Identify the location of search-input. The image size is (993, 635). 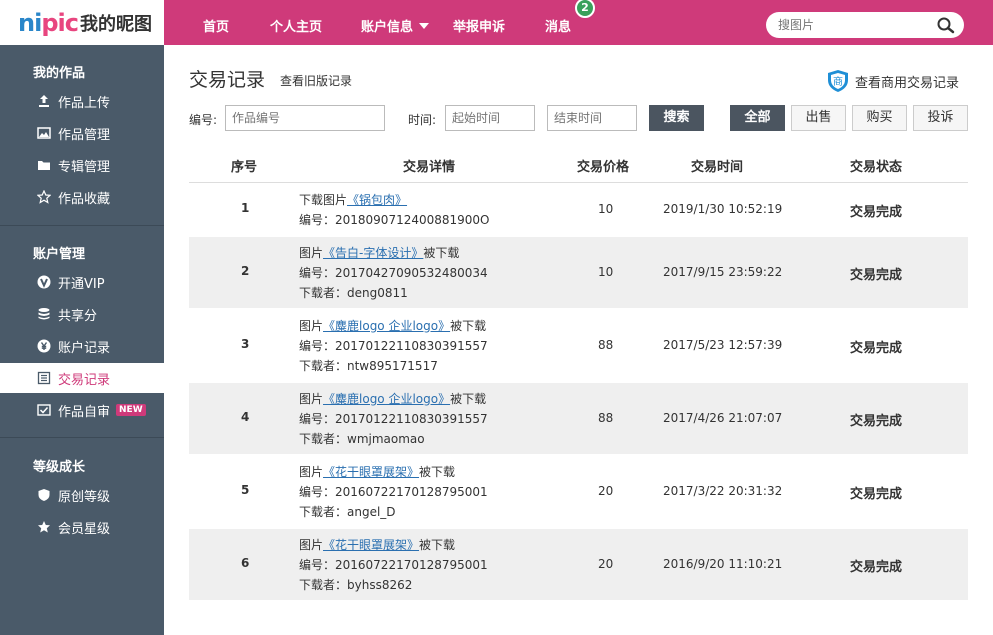
(853, 25).